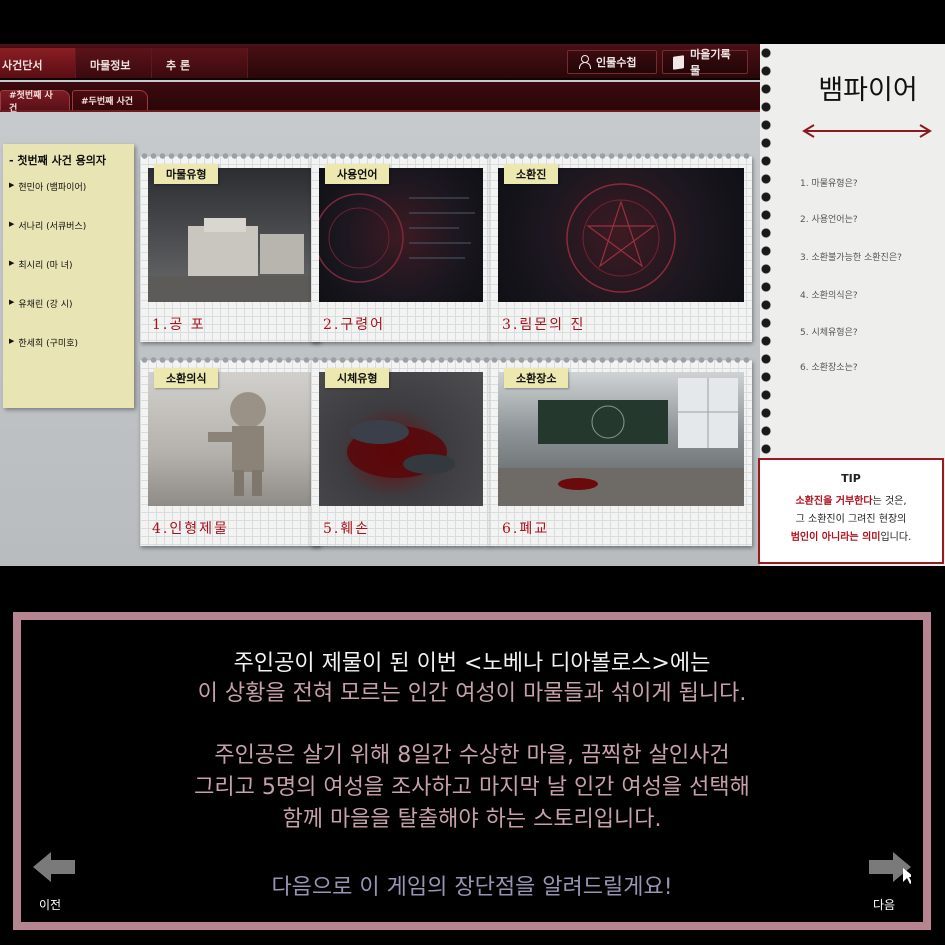 This screenshot has height=945, width=945. What do you see at coordinates (178, 65) in the screenshot?
I see `tab-label: 추 론` at bounding box center [178, 65].